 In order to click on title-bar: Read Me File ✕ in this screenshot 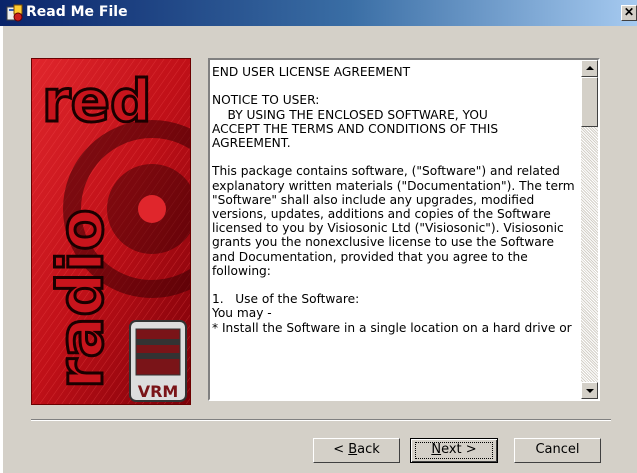, I will do `click(318, 13)`.